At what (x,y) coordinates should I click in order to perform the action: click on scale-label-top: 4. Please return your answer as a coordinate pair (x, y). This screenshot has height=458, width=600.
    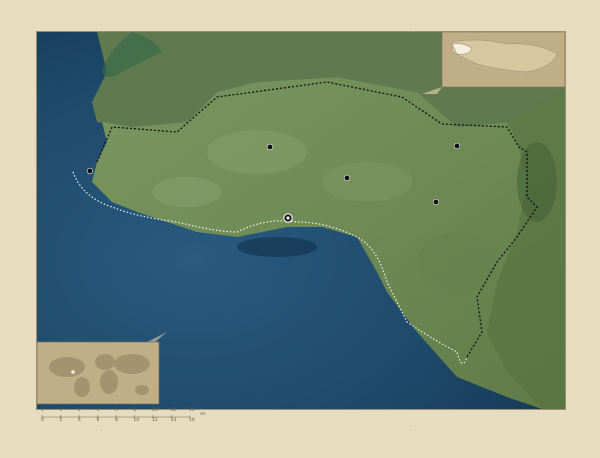
    Looking at the image, I should click on (98, 410).